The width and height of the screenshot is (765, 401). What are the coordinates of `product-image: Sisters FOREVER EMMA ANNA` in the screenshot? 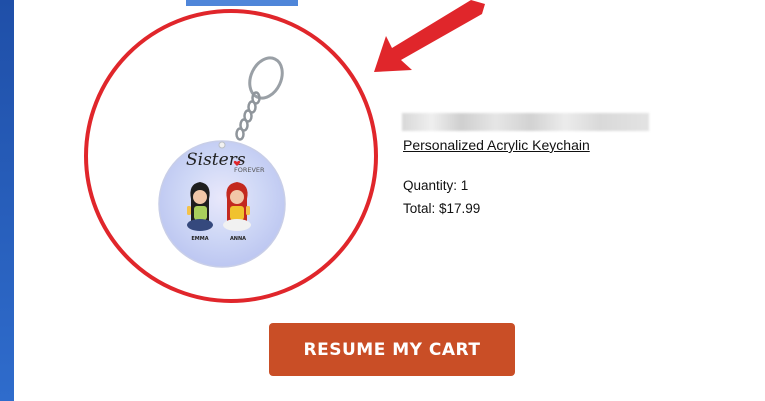 It's located at (223, 163).